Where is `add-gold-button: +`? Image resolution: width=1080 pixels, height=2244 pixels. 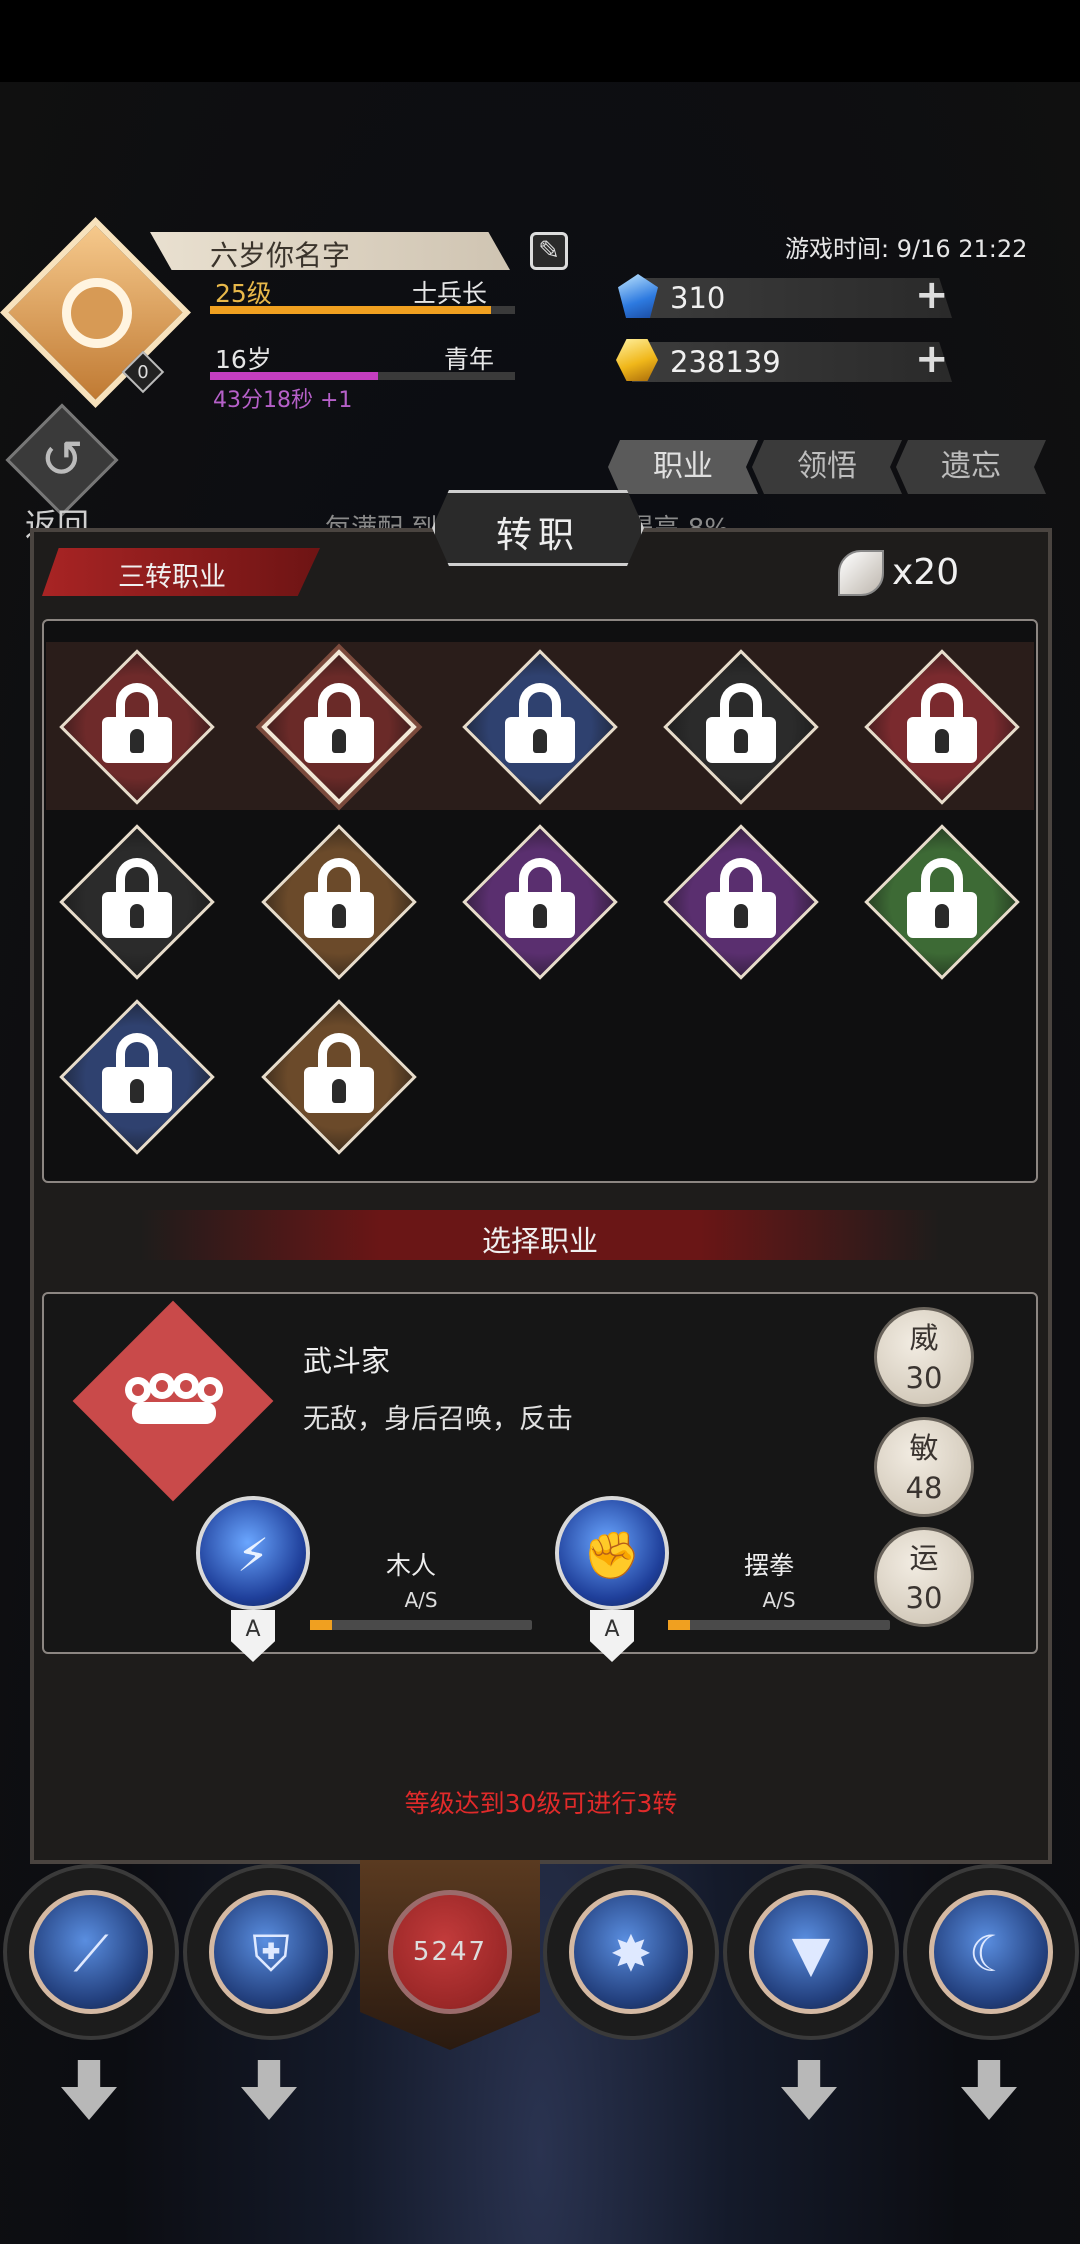
add-gold-button: + is located at coordinates (932, 359).